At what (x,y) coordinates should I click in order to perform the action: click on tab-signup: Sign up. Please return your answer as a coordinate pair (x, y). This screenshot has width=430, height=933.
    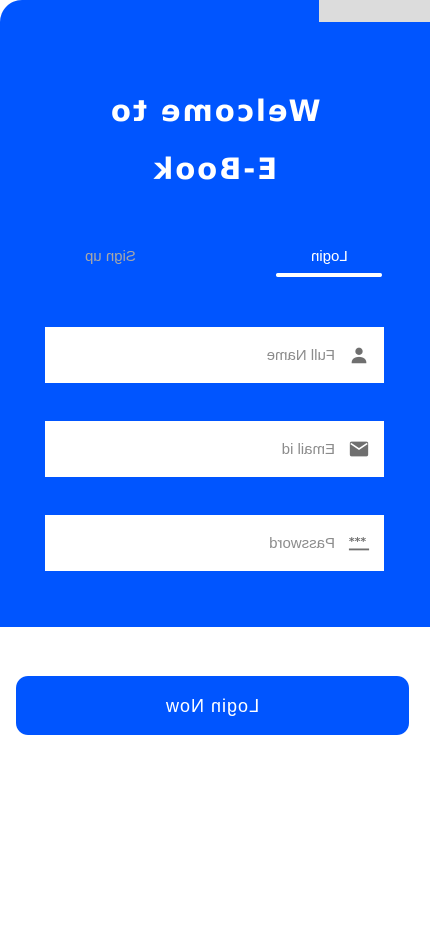
    Looking at the image, I should click on (110, 256).